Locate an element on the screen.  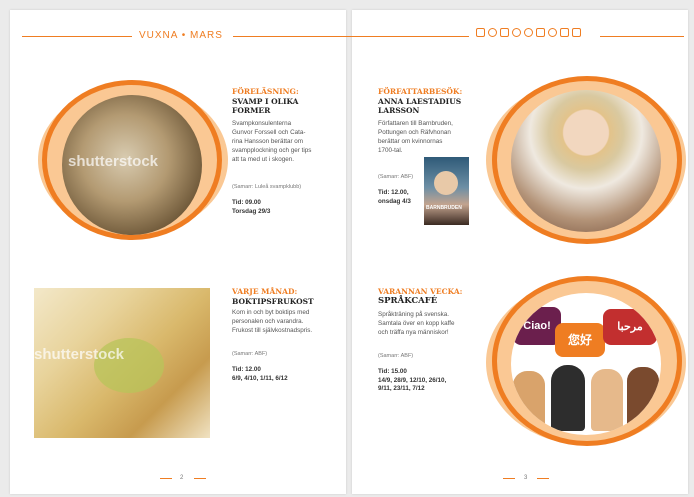
event-schedule: Tid: 12.00 6/9, 4/10, 1/11, 6/12 is located at coordinates (260, 374).